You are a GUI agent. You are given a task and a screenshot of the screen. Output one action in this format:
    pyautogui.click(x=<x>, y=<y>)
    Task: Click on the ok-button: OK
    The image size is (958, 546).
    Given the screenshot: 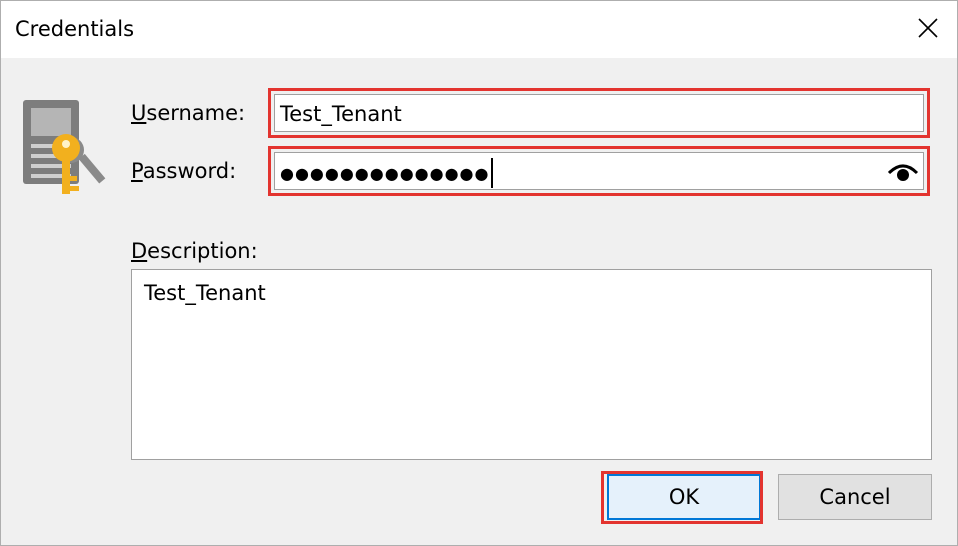 What is the action you would take?
    pyautogui.click(x=684, y=497)
    